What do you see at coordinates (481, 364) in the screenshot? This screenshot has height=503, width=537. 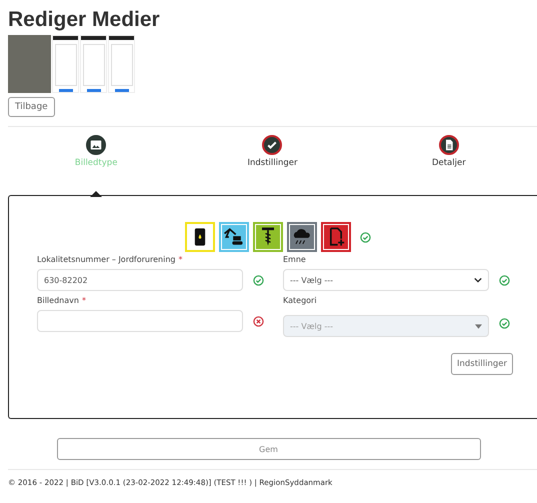 I see `next-button: Indstillinger` at bounding box center [481, 364].